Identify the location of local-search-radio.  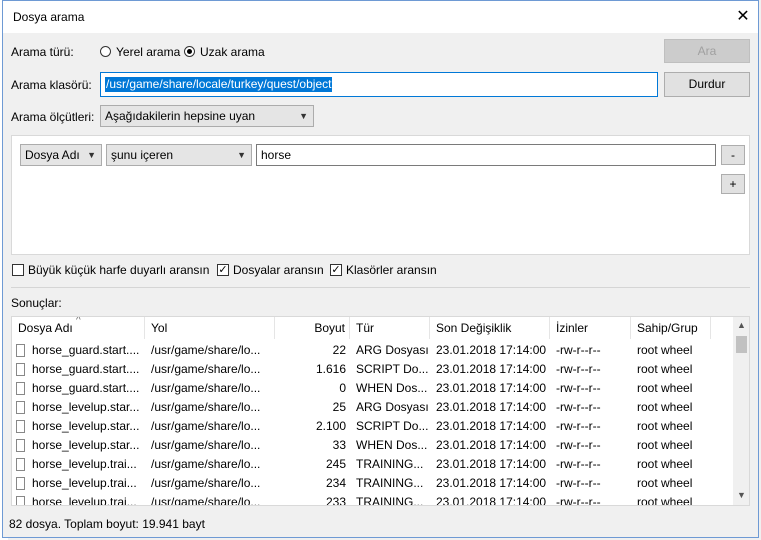
(105, 51).